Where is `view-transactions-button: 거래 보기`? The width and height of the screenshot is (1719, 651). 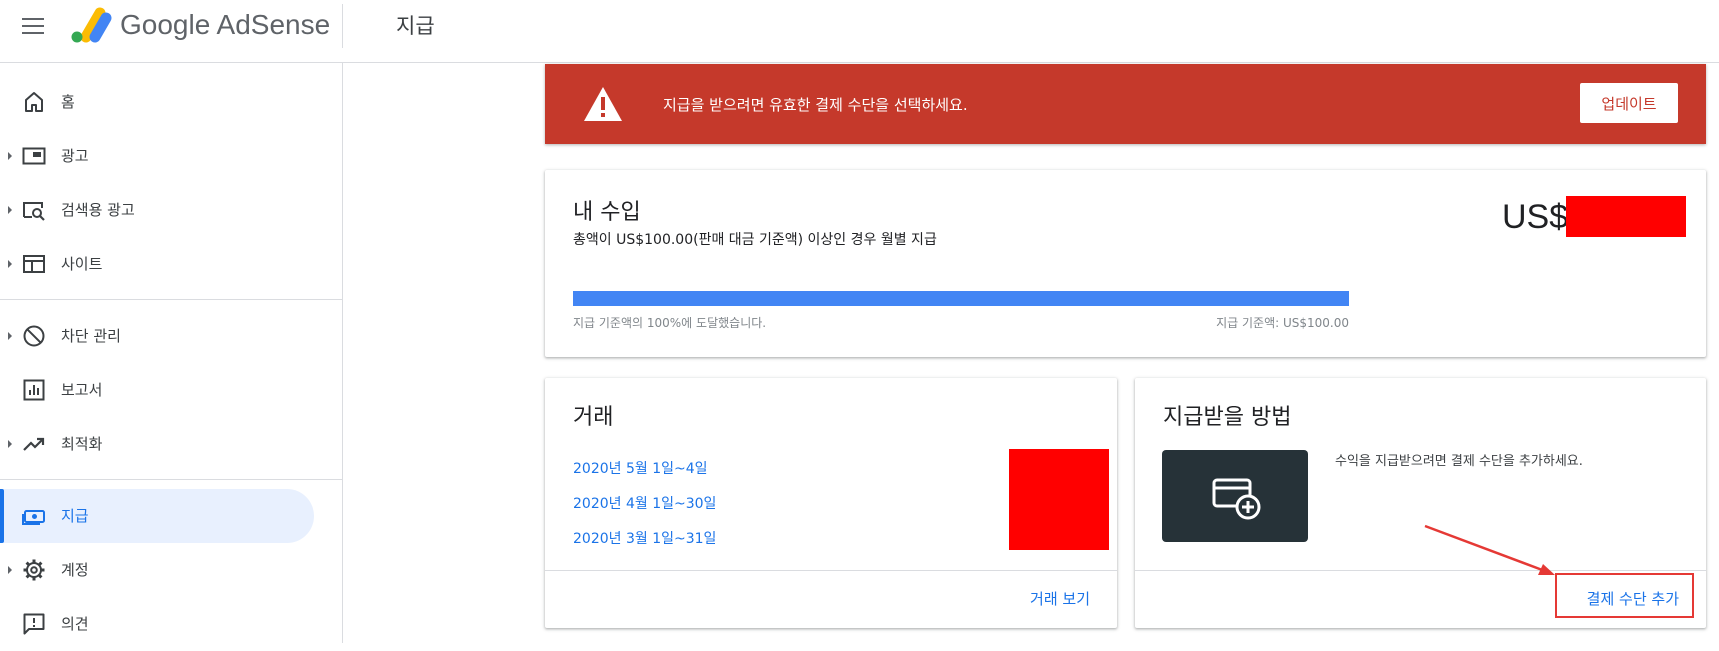 view-transactions-button: 거래 보기 is located at coordinates (1060, 598).